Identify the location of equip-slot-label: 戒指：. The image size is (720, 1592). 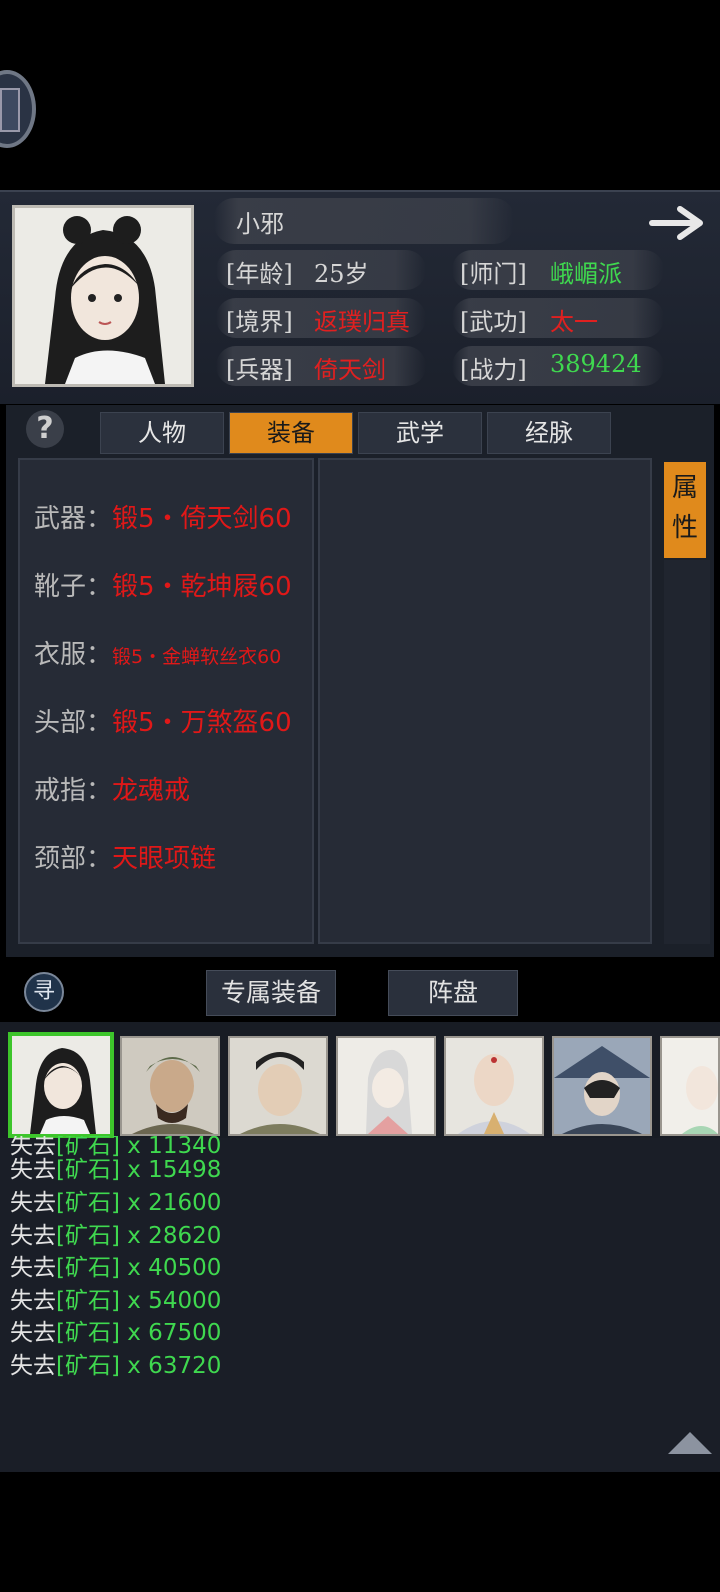
(73, 791).